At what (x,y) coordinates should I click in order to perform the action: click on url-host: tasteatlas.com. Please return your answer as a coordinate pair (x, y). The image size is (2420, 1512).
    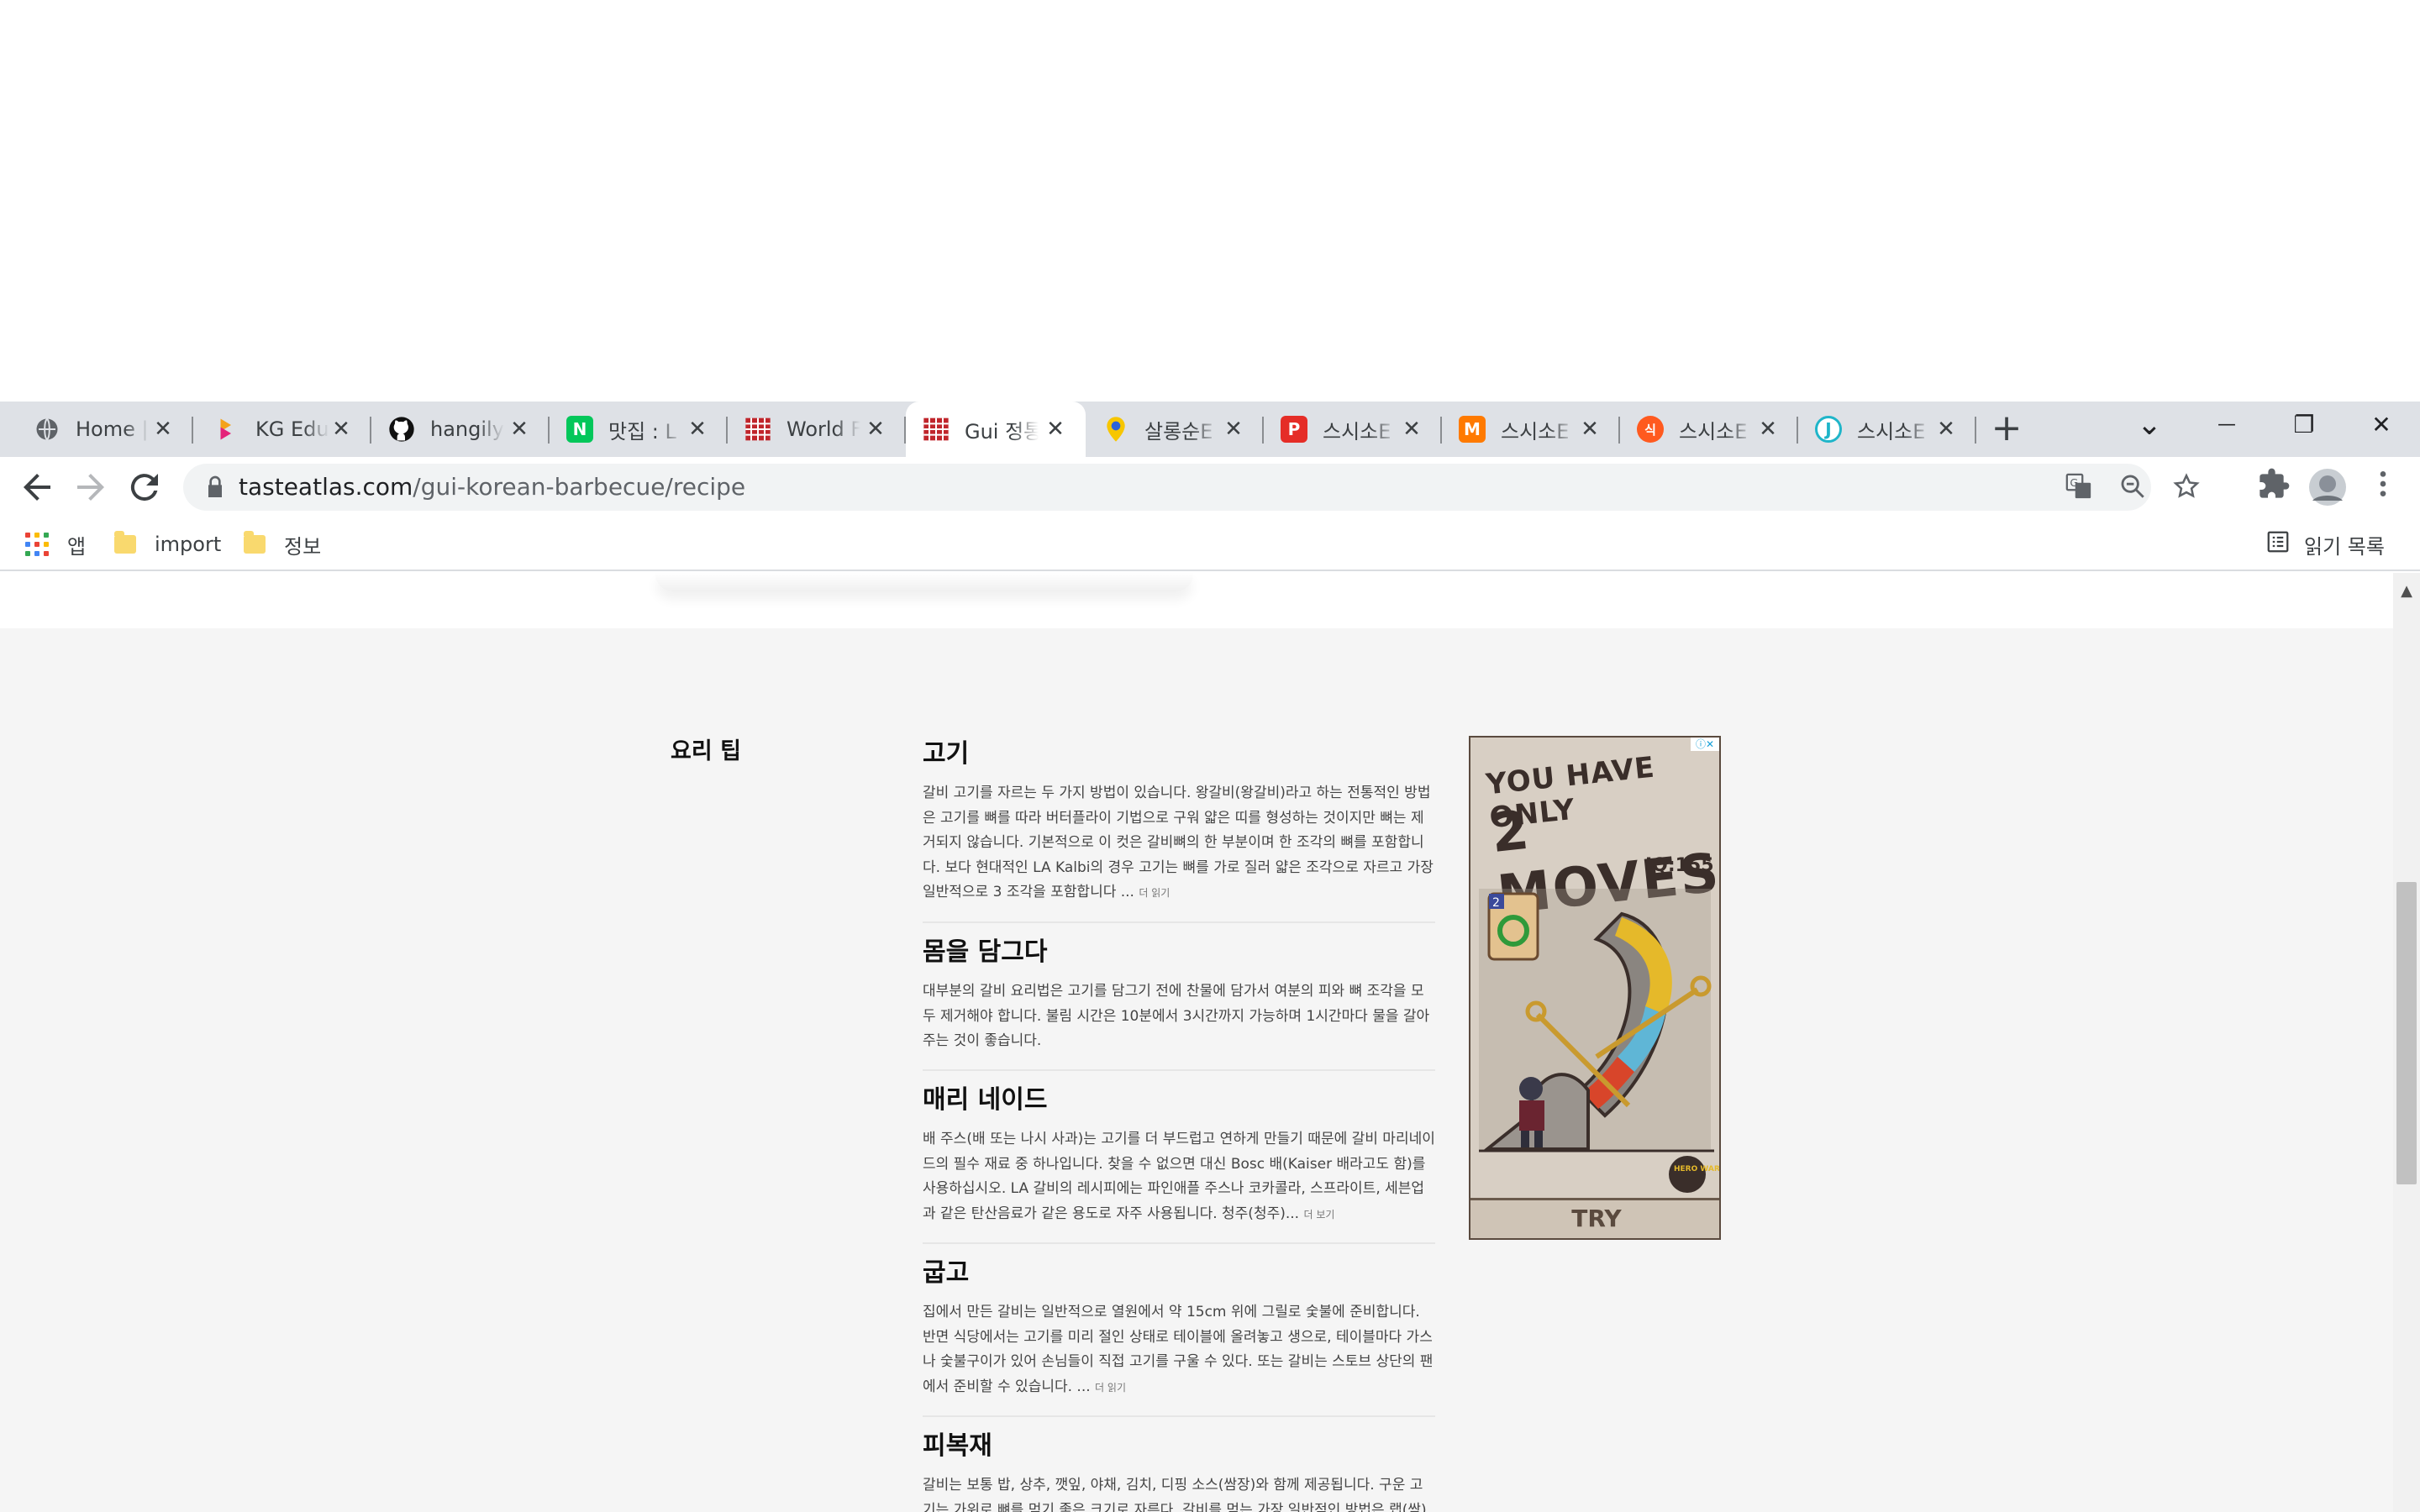
    Looking at the image, I should click on (326, 487).